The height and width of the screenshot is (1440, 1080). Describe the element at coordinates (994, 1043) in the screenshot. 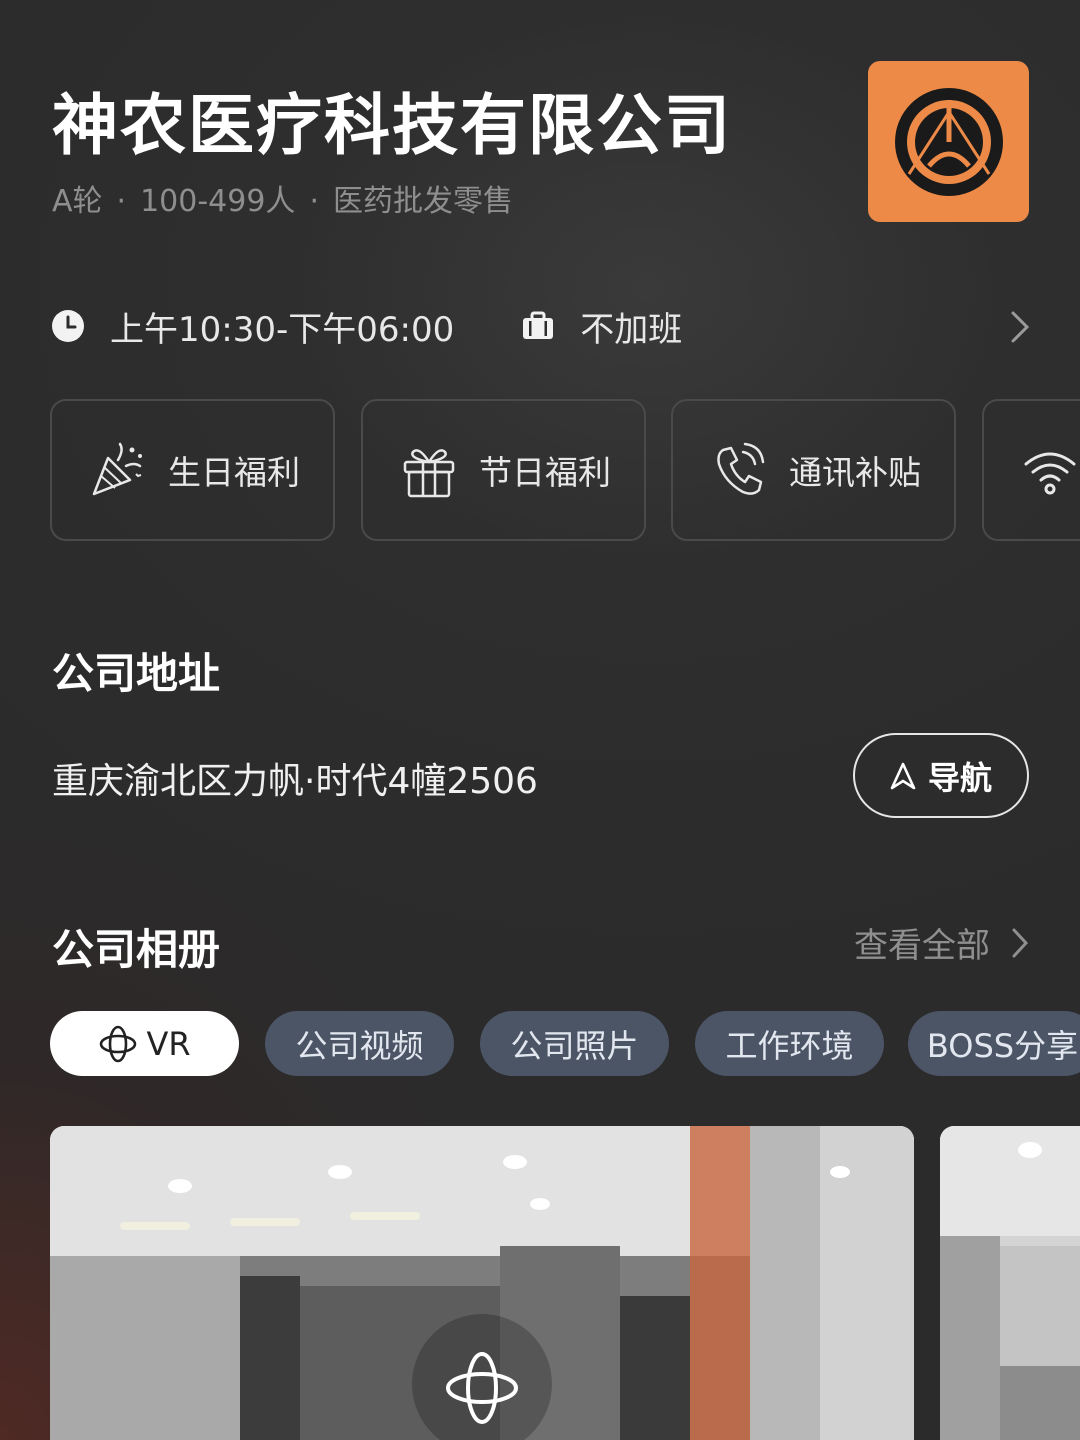

I see `tab-boss-share: BOSS分享` at that location.